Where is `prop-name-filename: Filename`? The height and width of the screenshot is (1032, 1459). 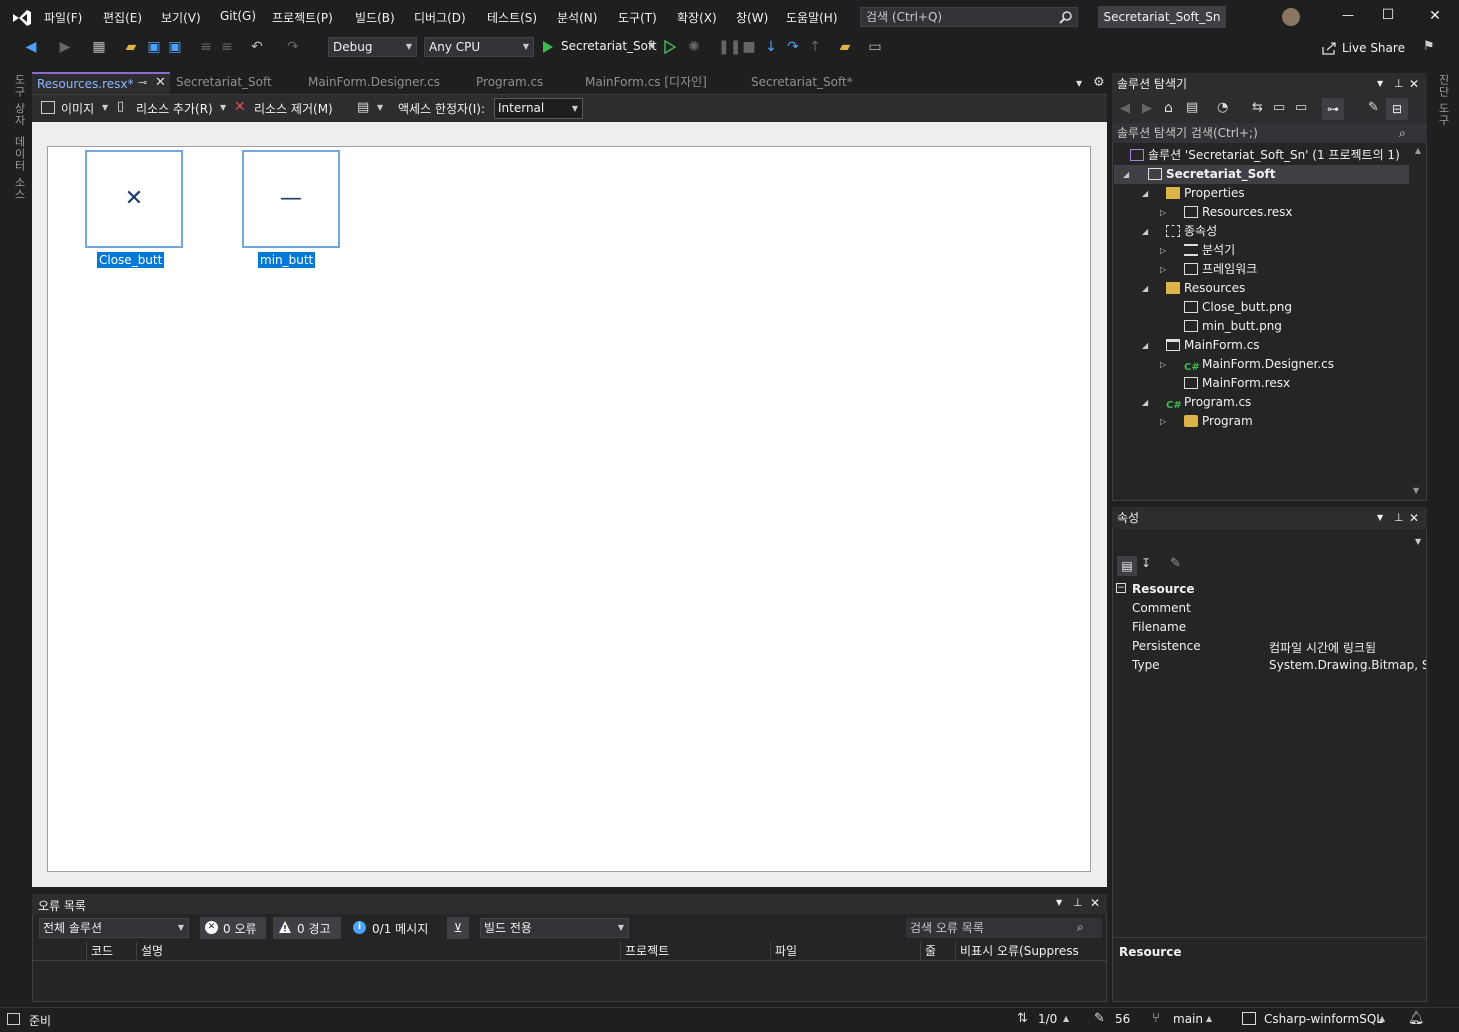 prop-name-filename: Filename is located at coordinates (1159, 627).